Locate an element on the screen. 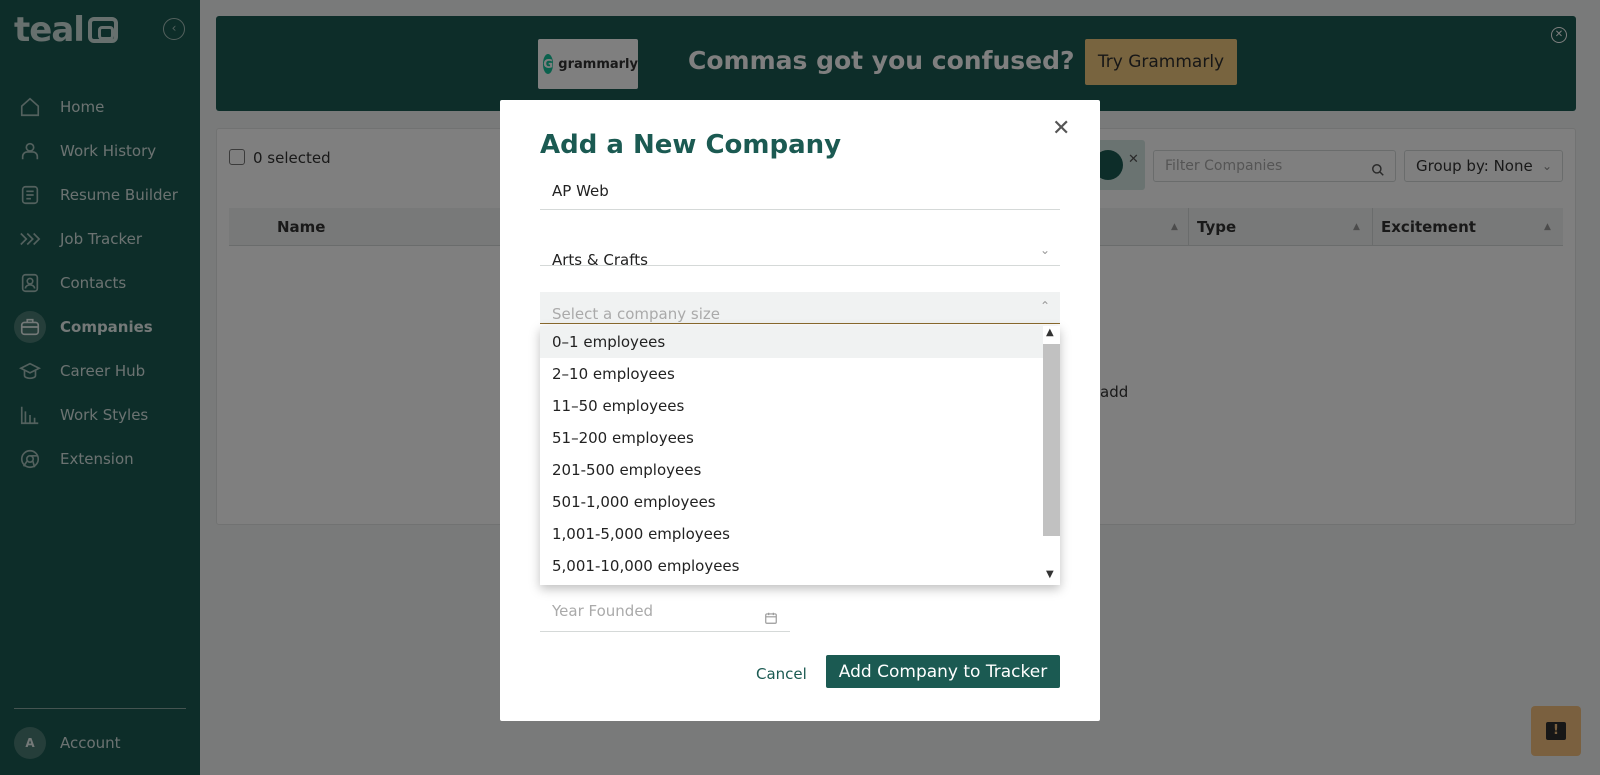 This screenshot has height=775, width=1600. dropdown-scrollbar: ▲ ▼ is located at coordinates (1051, 455).